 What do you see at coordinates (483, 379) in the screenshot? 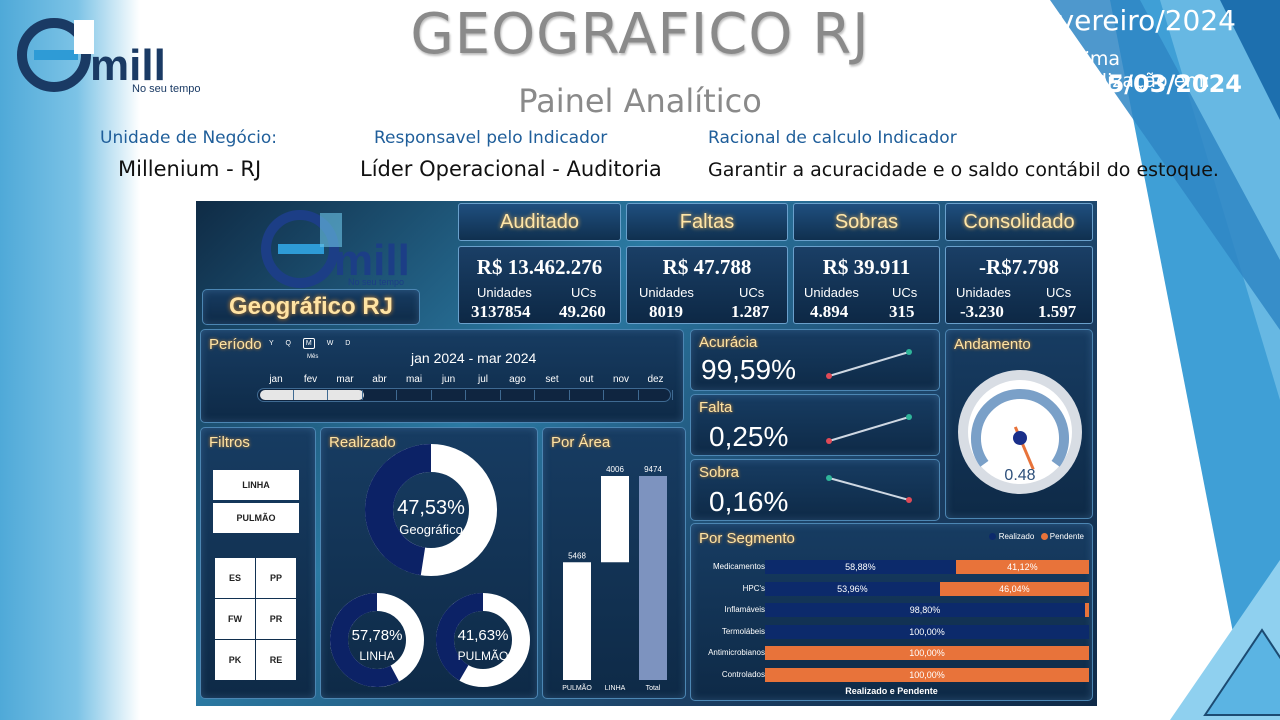
I see `month-label: jul` at bounding box center [483, 379].